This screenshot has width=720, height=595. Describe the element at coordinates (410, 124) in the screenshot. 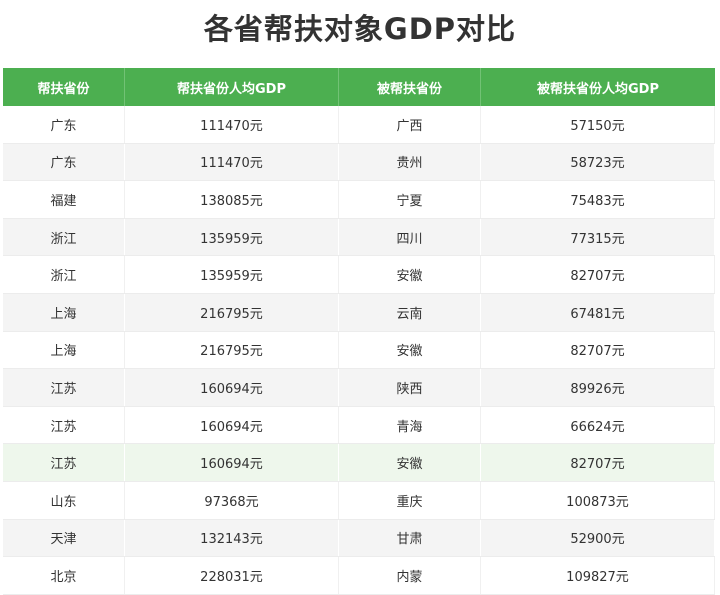

I see `row-helped-province: 广西` at that location.